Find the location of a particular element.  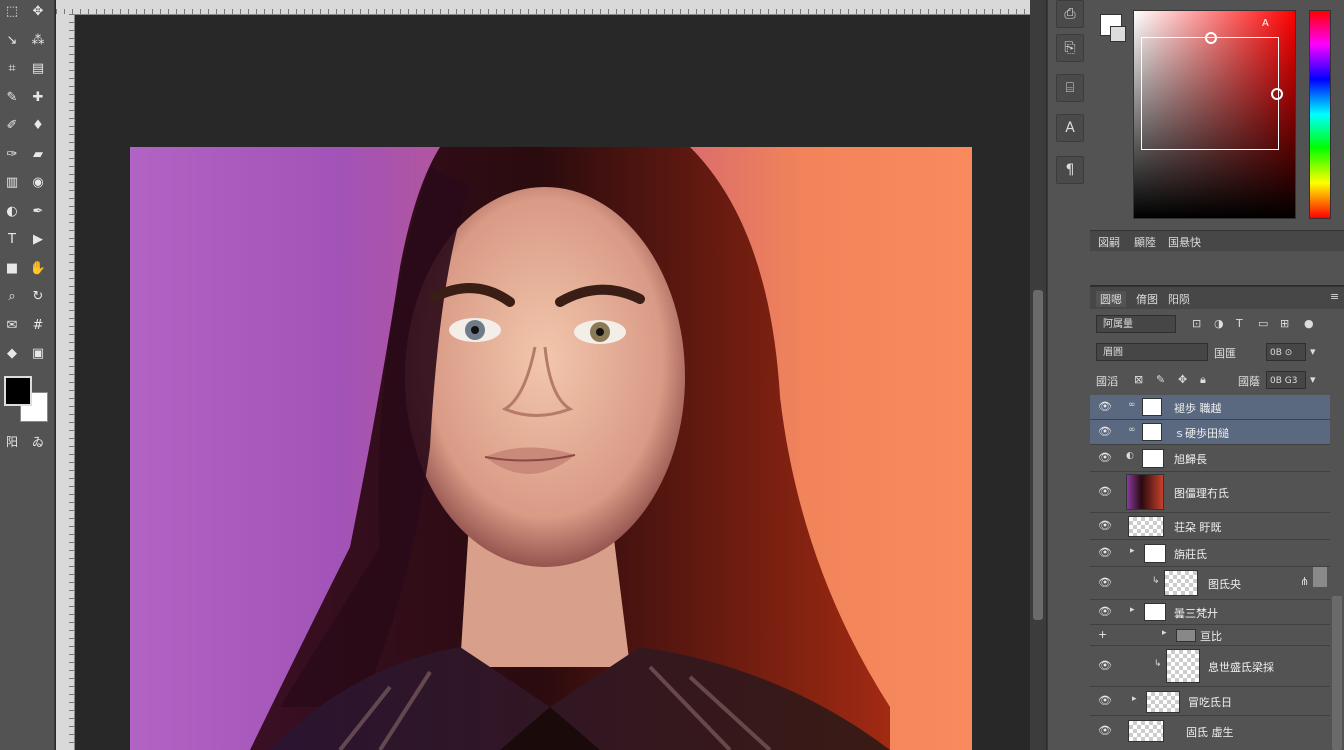

layer-row: 👁︎ ∞ 褪歩 職越 is located at coordinates (1210, 407).